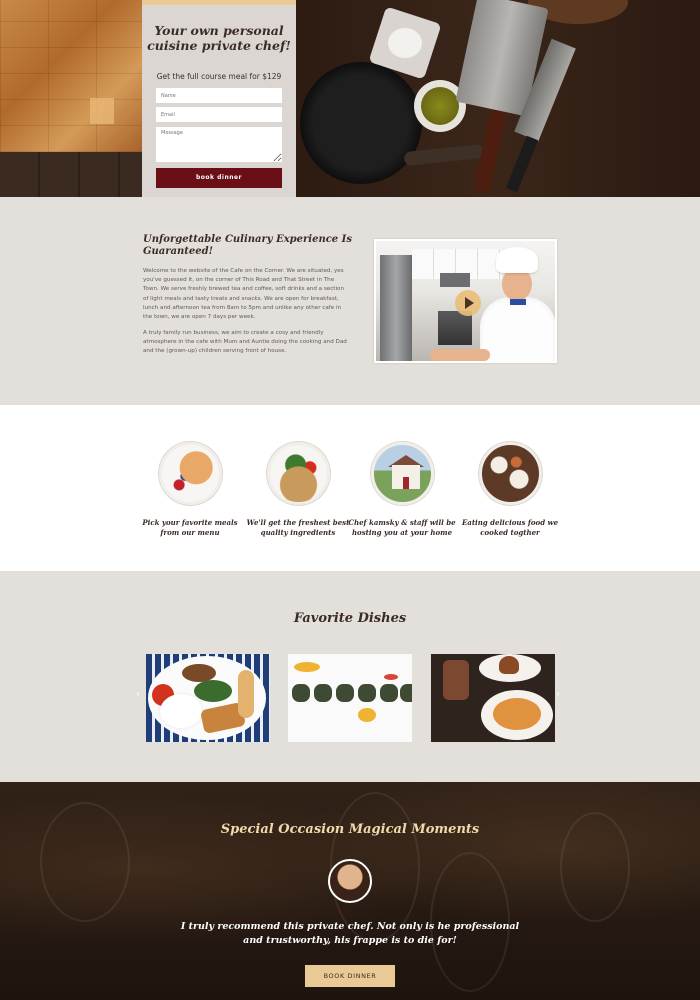  I want to click on cutting-board-image, so click(71, 76).